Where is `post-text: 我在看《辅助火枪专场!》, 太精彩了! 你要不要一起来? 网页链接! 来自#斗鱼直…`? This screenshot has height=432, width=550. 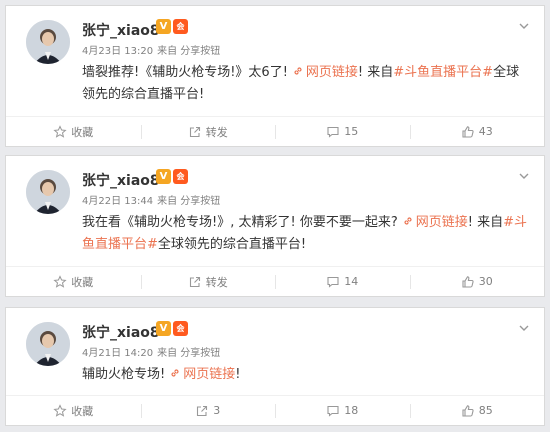
post-text: 我在看《辅助火枪专场!》, 太精彩了! 你要不要一起来? 网页链接! 来自#斗鱼直… is located at coordinates (306, 234).